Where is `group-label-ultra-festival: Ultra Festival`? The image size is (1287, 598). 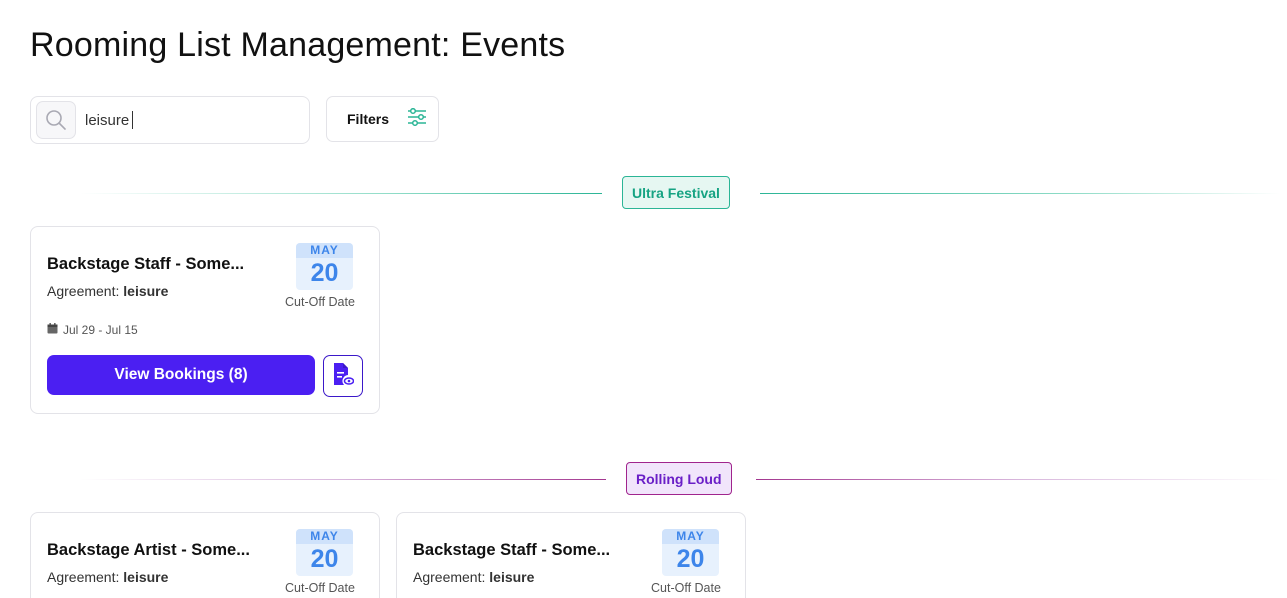
group-label-ultra-festival: Ultra Festival is located at coordinates (676, 192).